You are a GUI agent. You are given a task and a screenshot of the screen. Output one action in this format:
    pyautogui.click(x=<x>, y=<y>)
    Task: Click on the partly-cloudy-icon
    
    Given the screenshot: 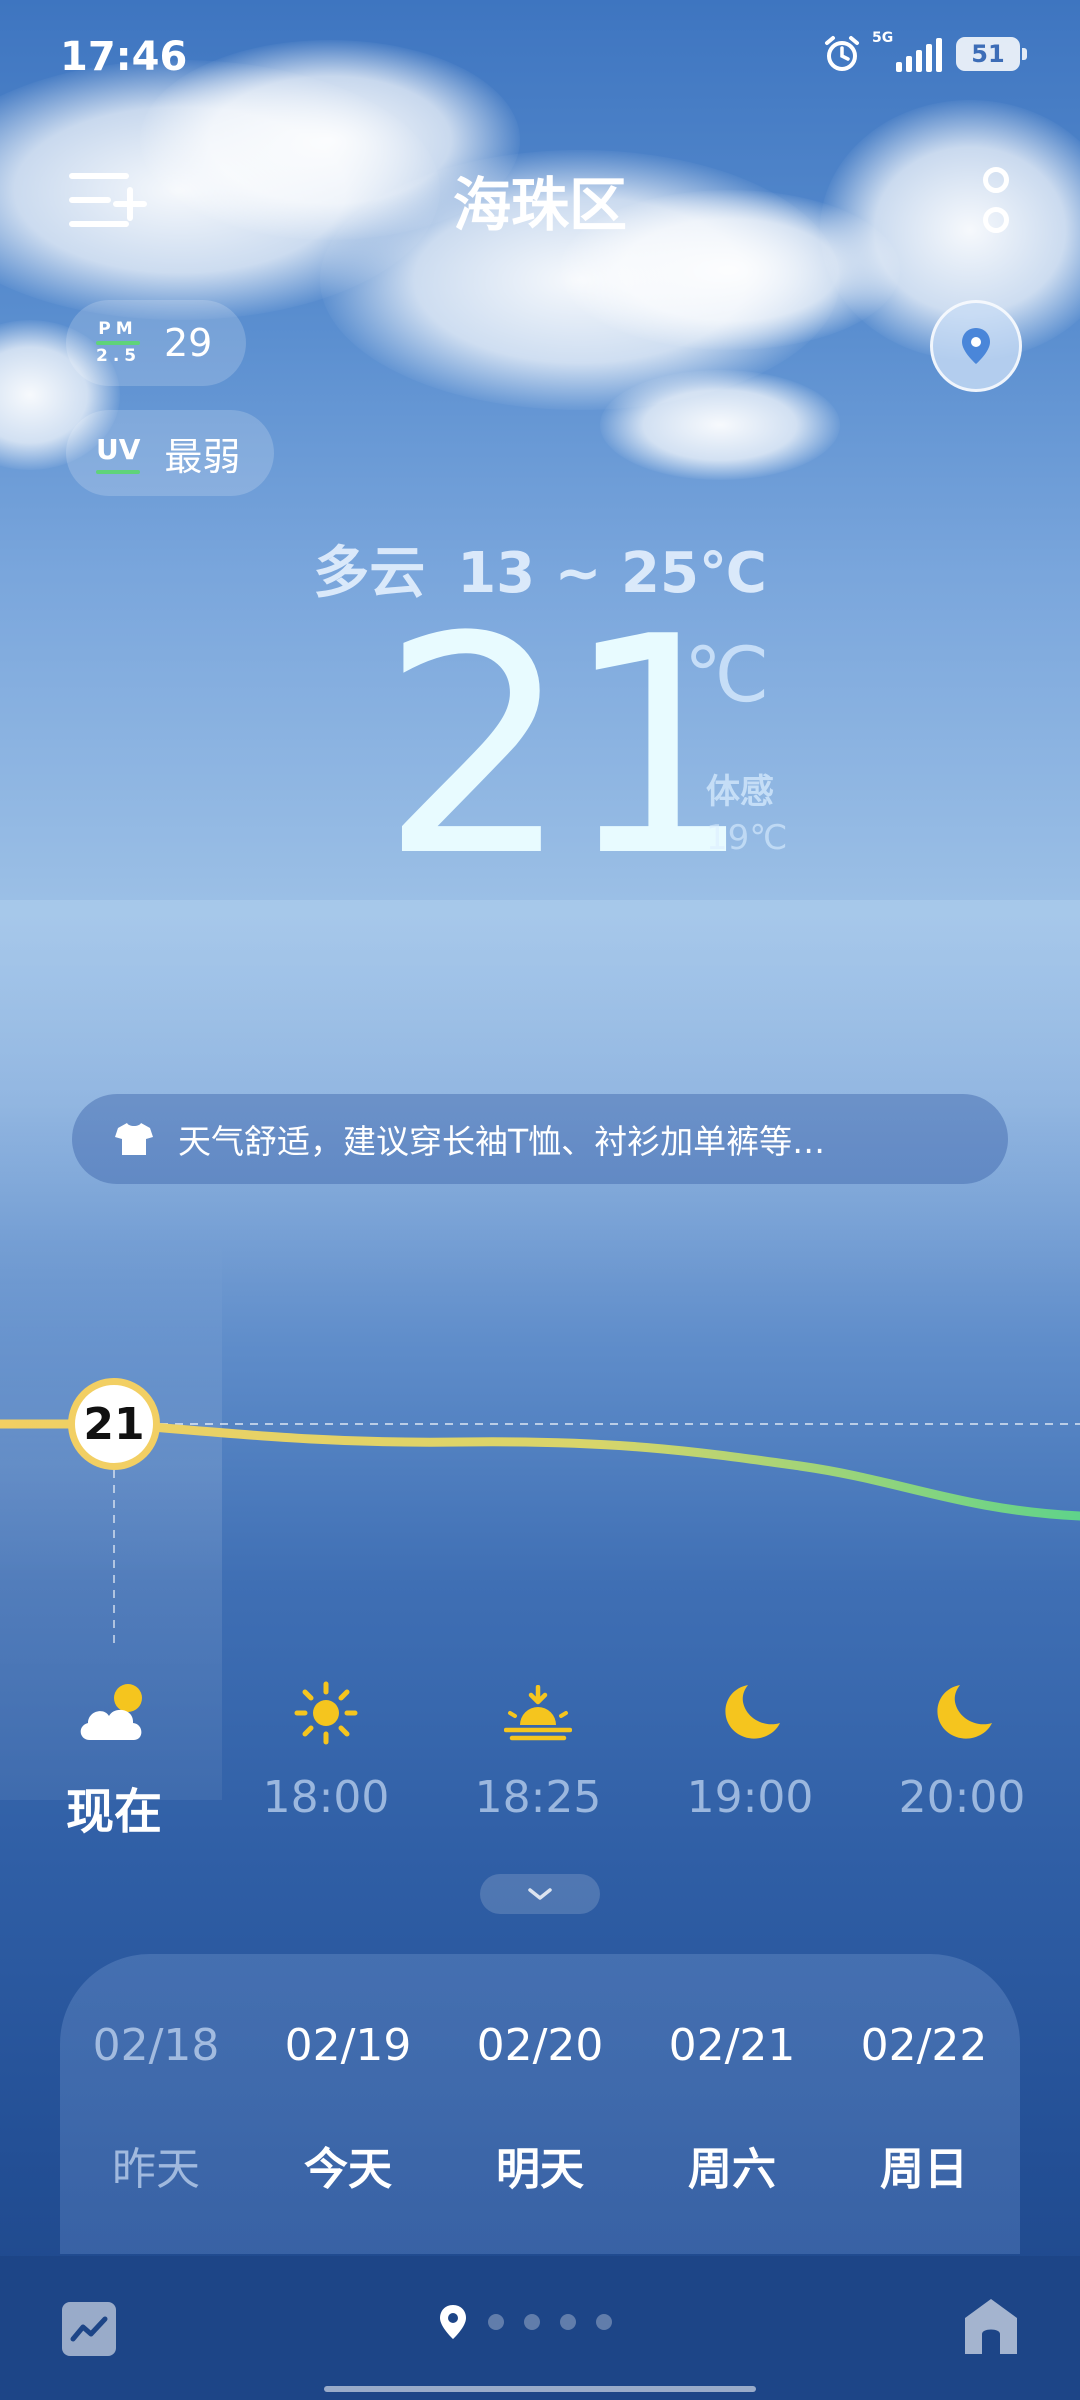 What is the action you would take?
    pyautogui.click(x=111, y=1712)
    